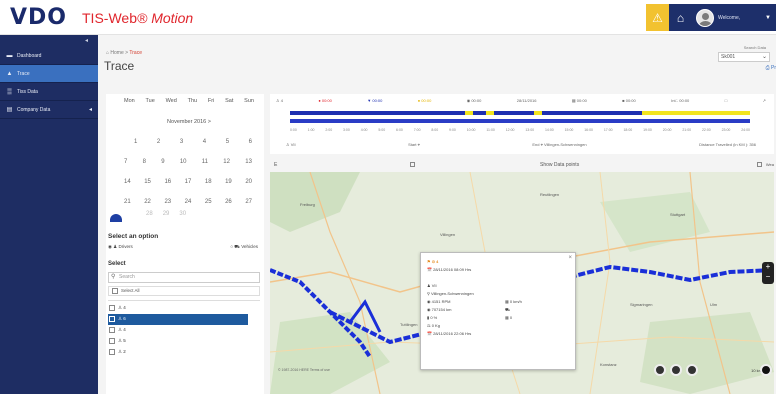 The height and width of the screenshot is (394, 776). What do you see at coordinates (680, 17) in the screenshot?
I see `home-button: ⌂` at bounding box center [680, 17].